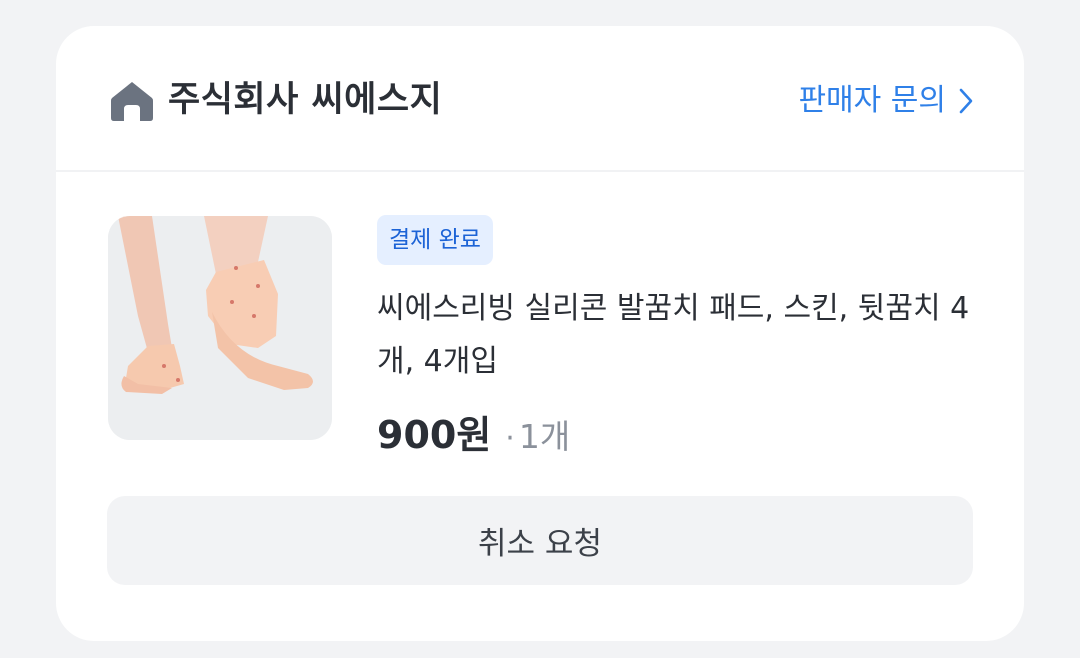  I want to click on price-row: 900원 · 1개, so click(473, 431).